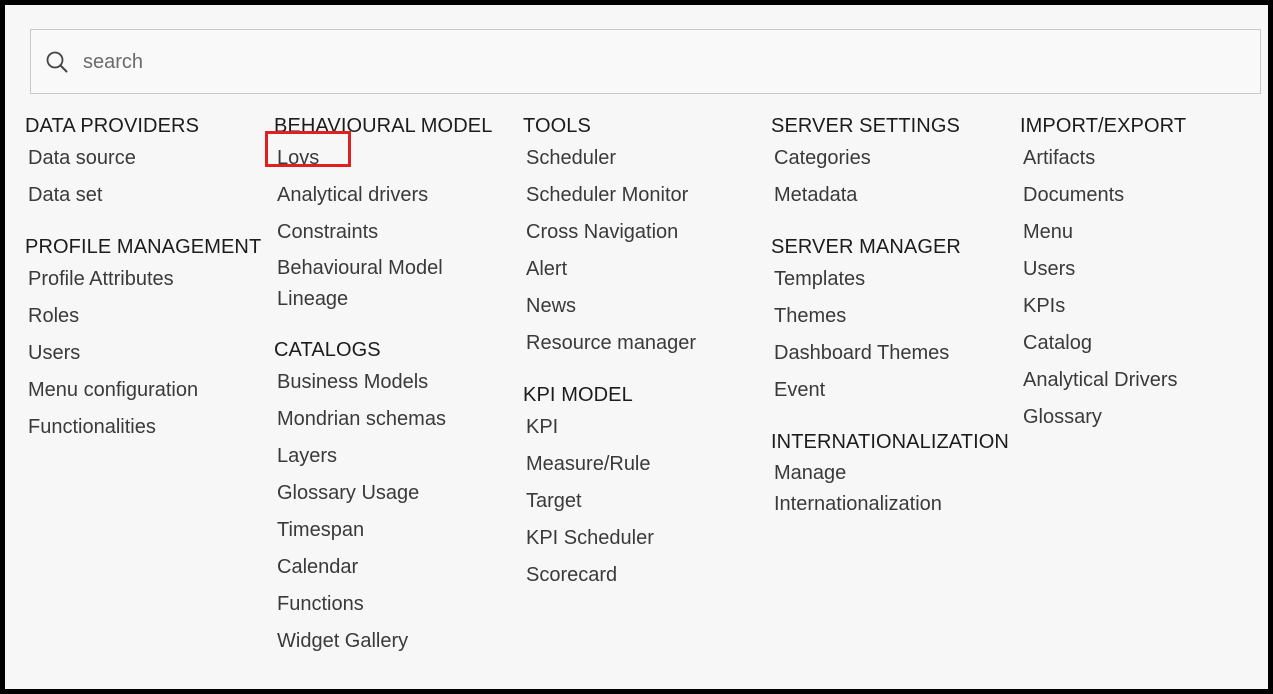  I want to click on section-title: INTERNATIONALIZATION, so click(890, 442).